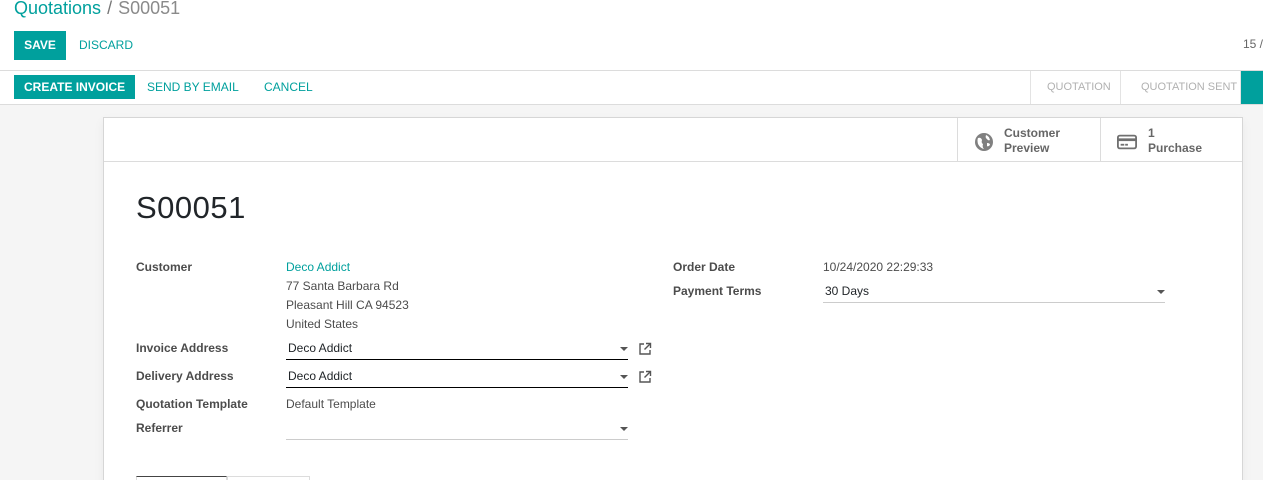 The image size is (1263, 480). I want to click on customer-preview-line2: Preview, so click(1027, 148).